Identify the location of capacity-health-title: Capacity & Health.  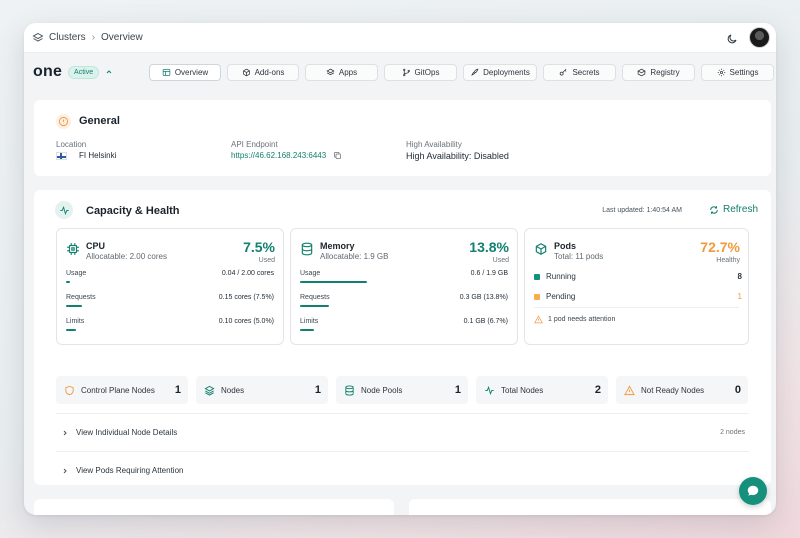
(133, 211).